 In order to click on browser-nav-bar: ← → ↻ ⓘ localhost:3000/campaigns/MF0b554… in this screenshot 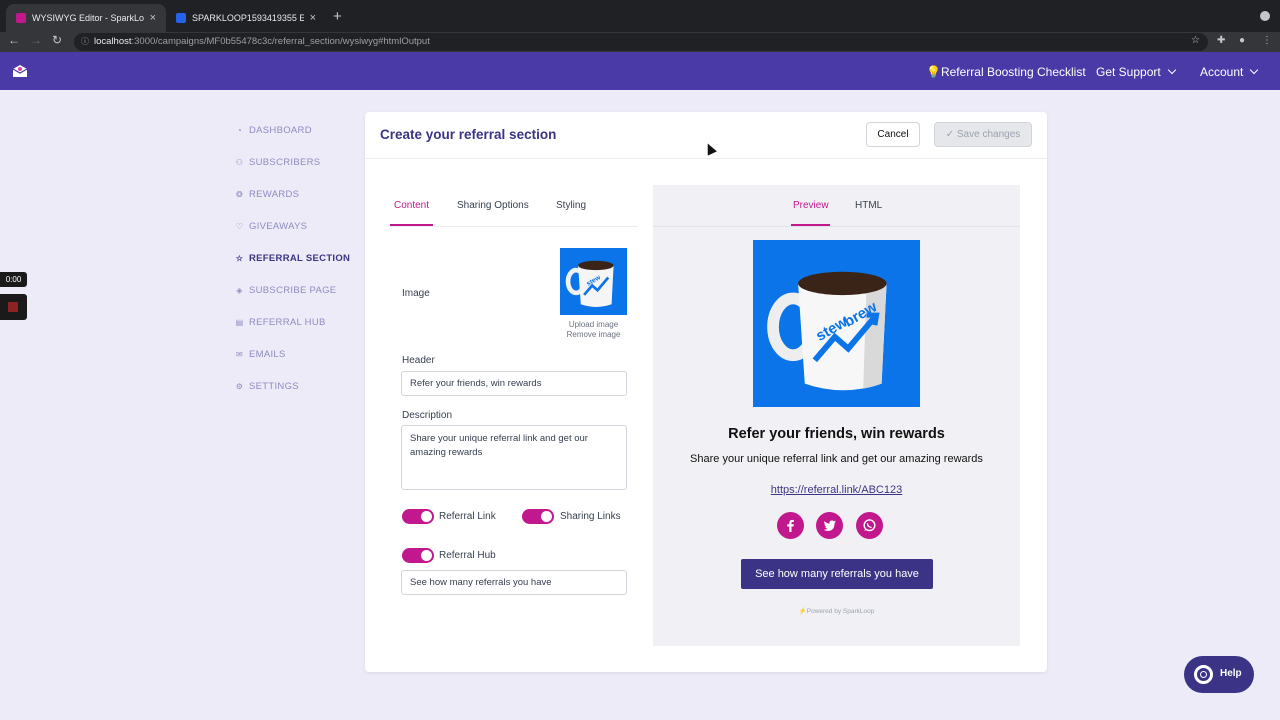, I will do `click(640, 42)`.